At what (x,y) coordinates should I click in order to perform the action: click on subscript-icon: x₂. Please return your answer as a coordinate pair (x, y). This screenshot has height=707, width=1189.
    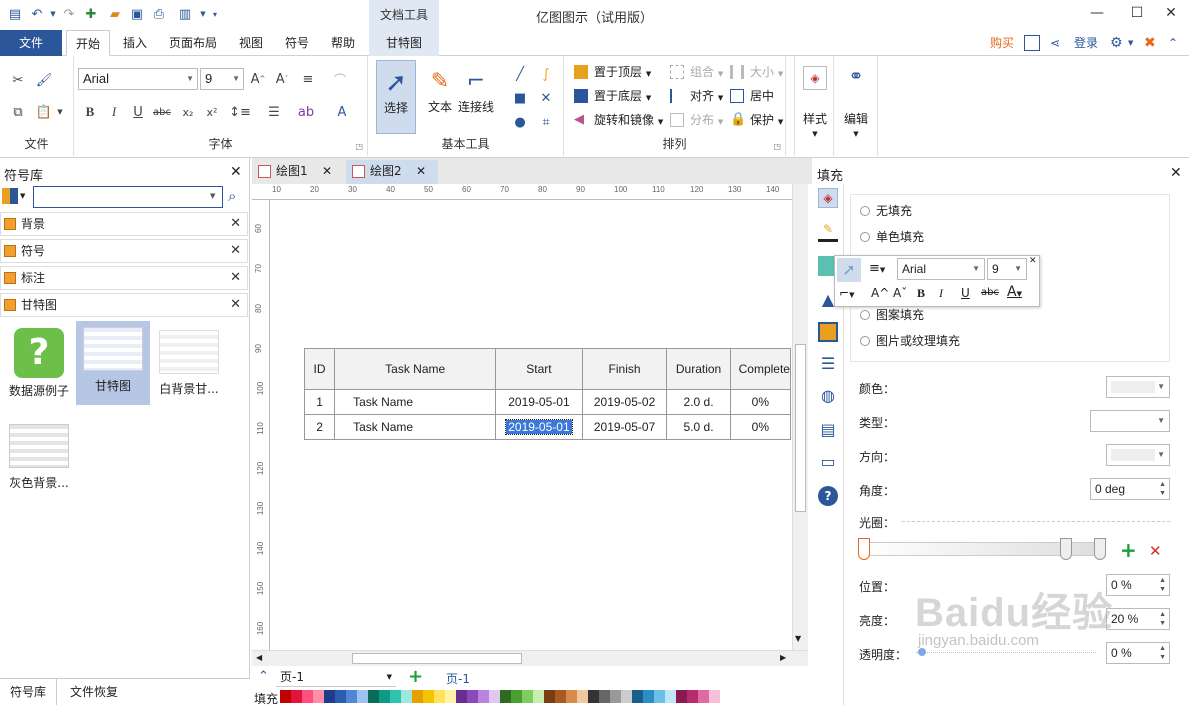
    Looking at the image, I should click on (188, 112).